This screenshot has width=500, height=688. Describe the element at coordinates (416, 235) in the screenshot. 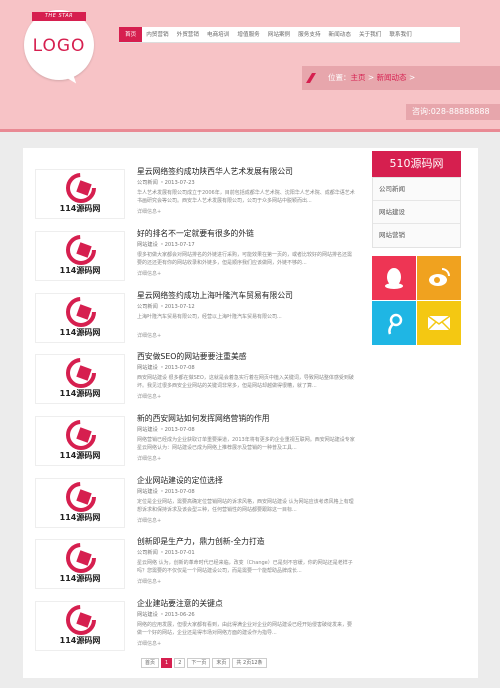

I see `sidebar-item-website-marketing: 网站营销` at that location.